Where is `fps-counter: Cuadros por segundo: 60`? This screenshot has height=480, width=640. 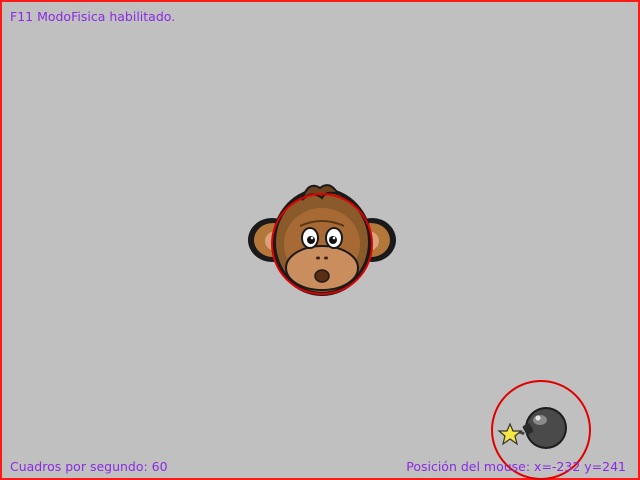 fps-counter: Cuadros por segundo: 60 is located at coordinates (89, 466).